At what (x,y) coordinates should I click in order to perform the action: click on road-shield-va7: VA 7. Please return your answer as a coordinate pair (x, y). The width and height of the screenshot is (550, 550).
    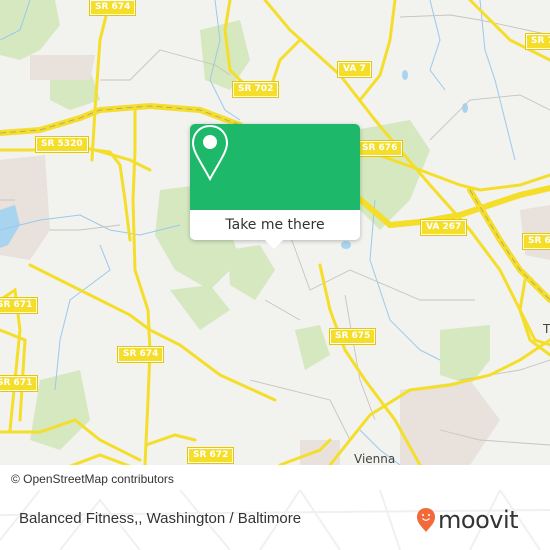
    Looking at the image, I should click on (354, 69).